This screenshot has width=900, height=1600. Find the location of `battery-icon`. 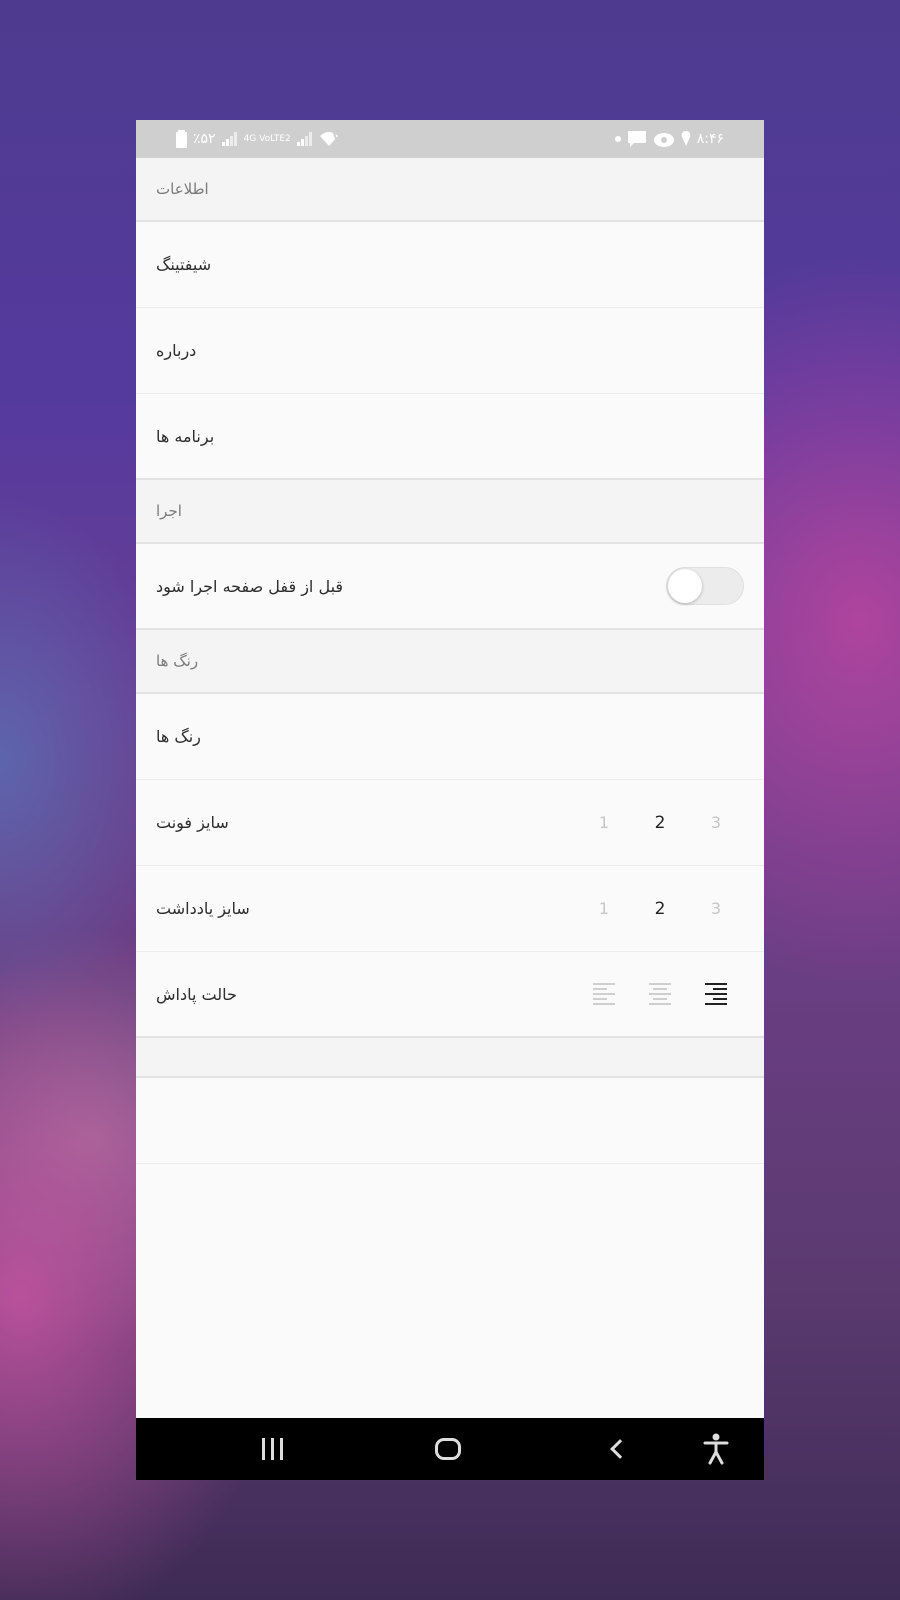

battery-icon is located at coordinates (181, 139).